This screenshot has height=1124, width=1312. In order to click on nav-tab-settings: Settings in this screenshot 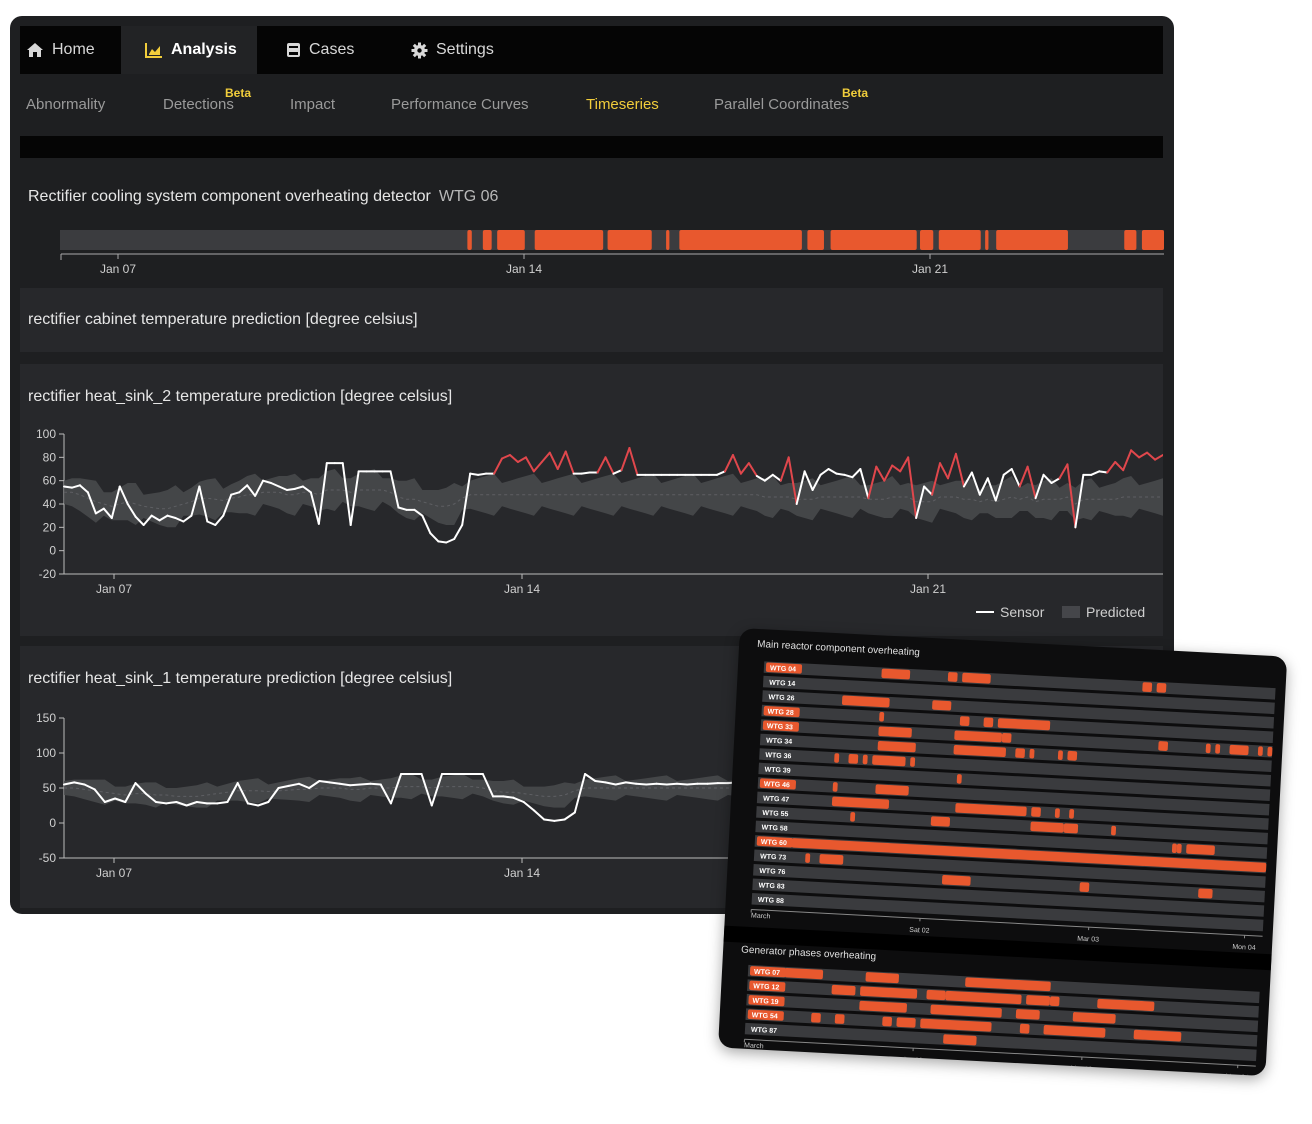, I will do `click(462, 50)`.